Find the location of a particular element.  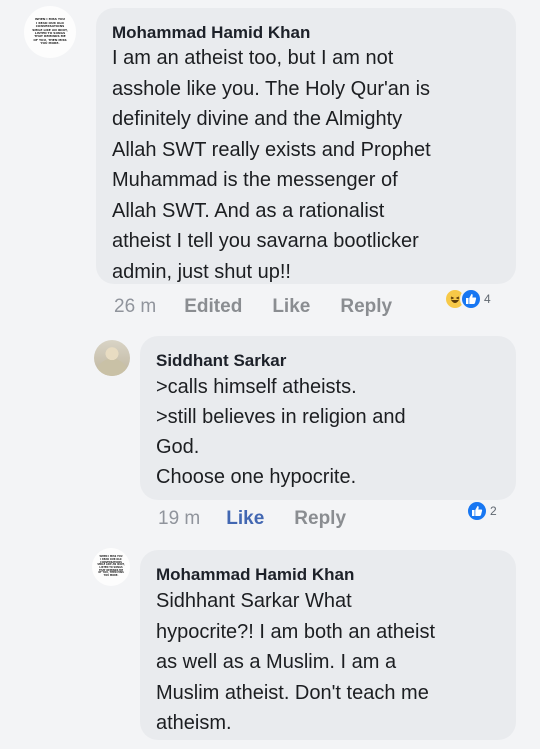

avatar is located at coordinates (112, 358).